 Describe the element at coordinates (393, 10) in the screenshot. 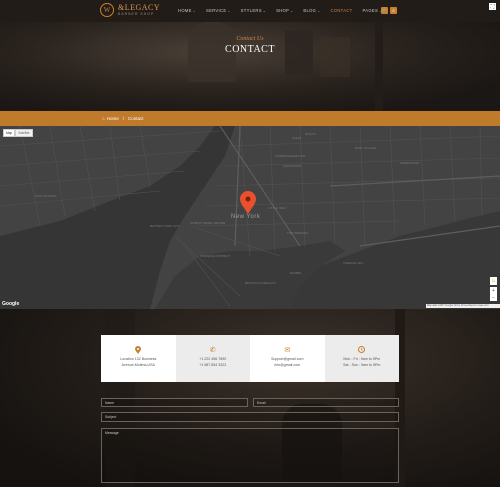

I see `search-icon: ⌕` at that location.